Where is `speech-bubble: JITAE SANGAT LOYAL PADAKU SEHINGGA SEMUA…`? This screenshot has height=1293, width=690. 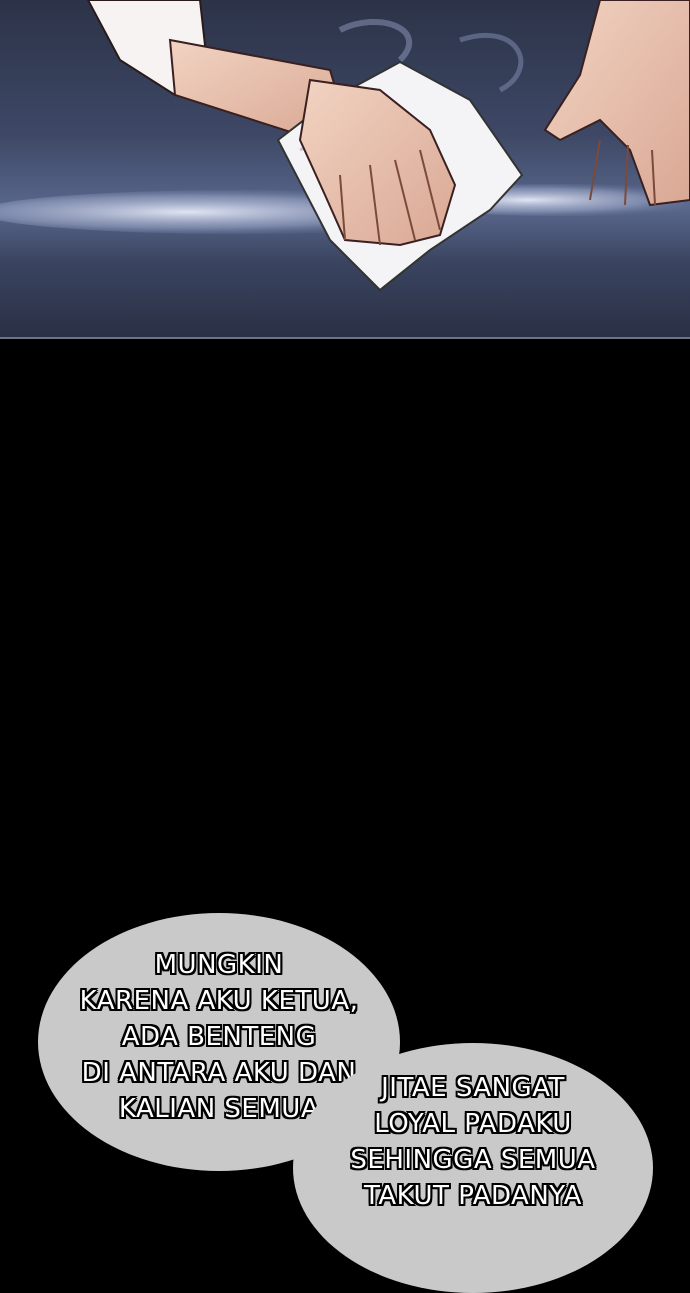
speech-bubble: JITAE SANGAT LOYAL PADAKU SEHINGGA SEMUA… is located at coordinates (473, 1168).